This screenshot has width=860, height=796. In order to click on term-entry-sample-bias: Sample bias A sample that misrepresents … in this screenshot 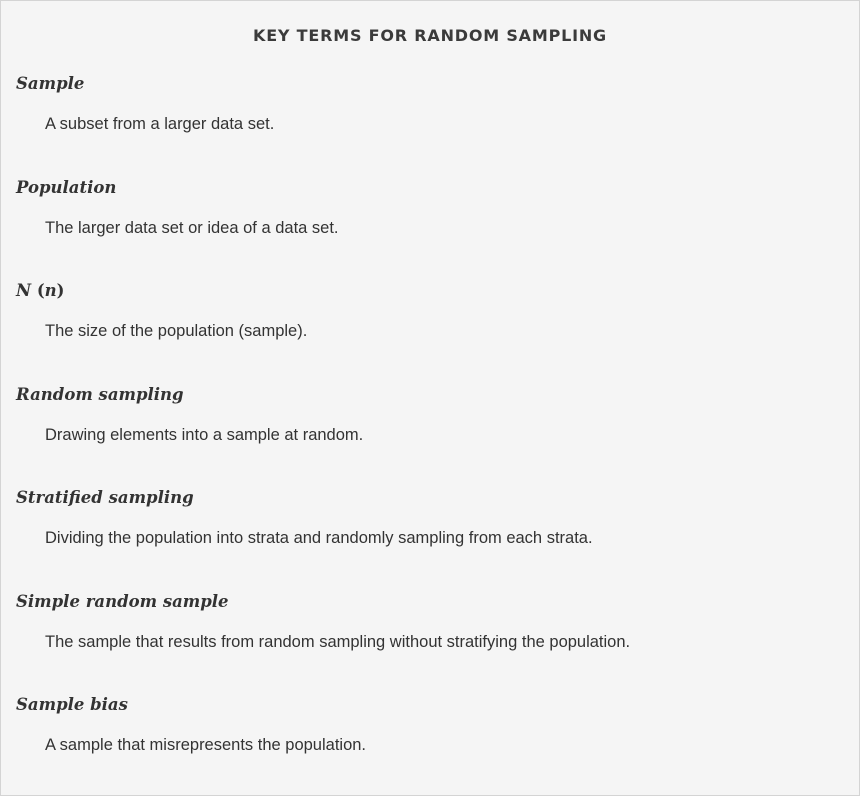, I will do `click(431, 744)`.